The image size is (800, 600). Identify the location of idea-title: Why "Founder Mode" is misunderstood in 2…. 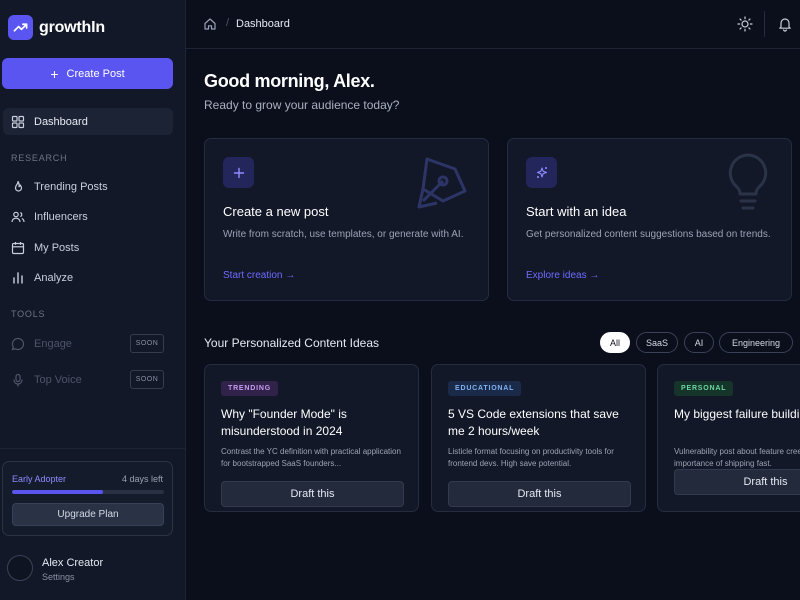
(284, 422).